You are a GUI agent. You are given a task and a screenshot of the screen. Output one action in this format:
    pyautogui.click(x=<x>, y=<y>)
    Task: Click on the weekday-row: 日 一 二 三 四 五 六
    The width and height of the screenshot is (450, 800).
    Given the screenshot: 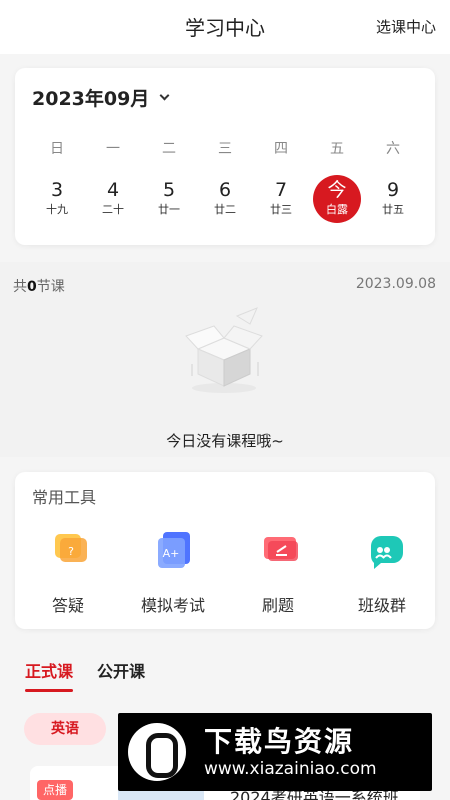 What is the action you would take?
    pyautogui.click(x=225, y=148)
    